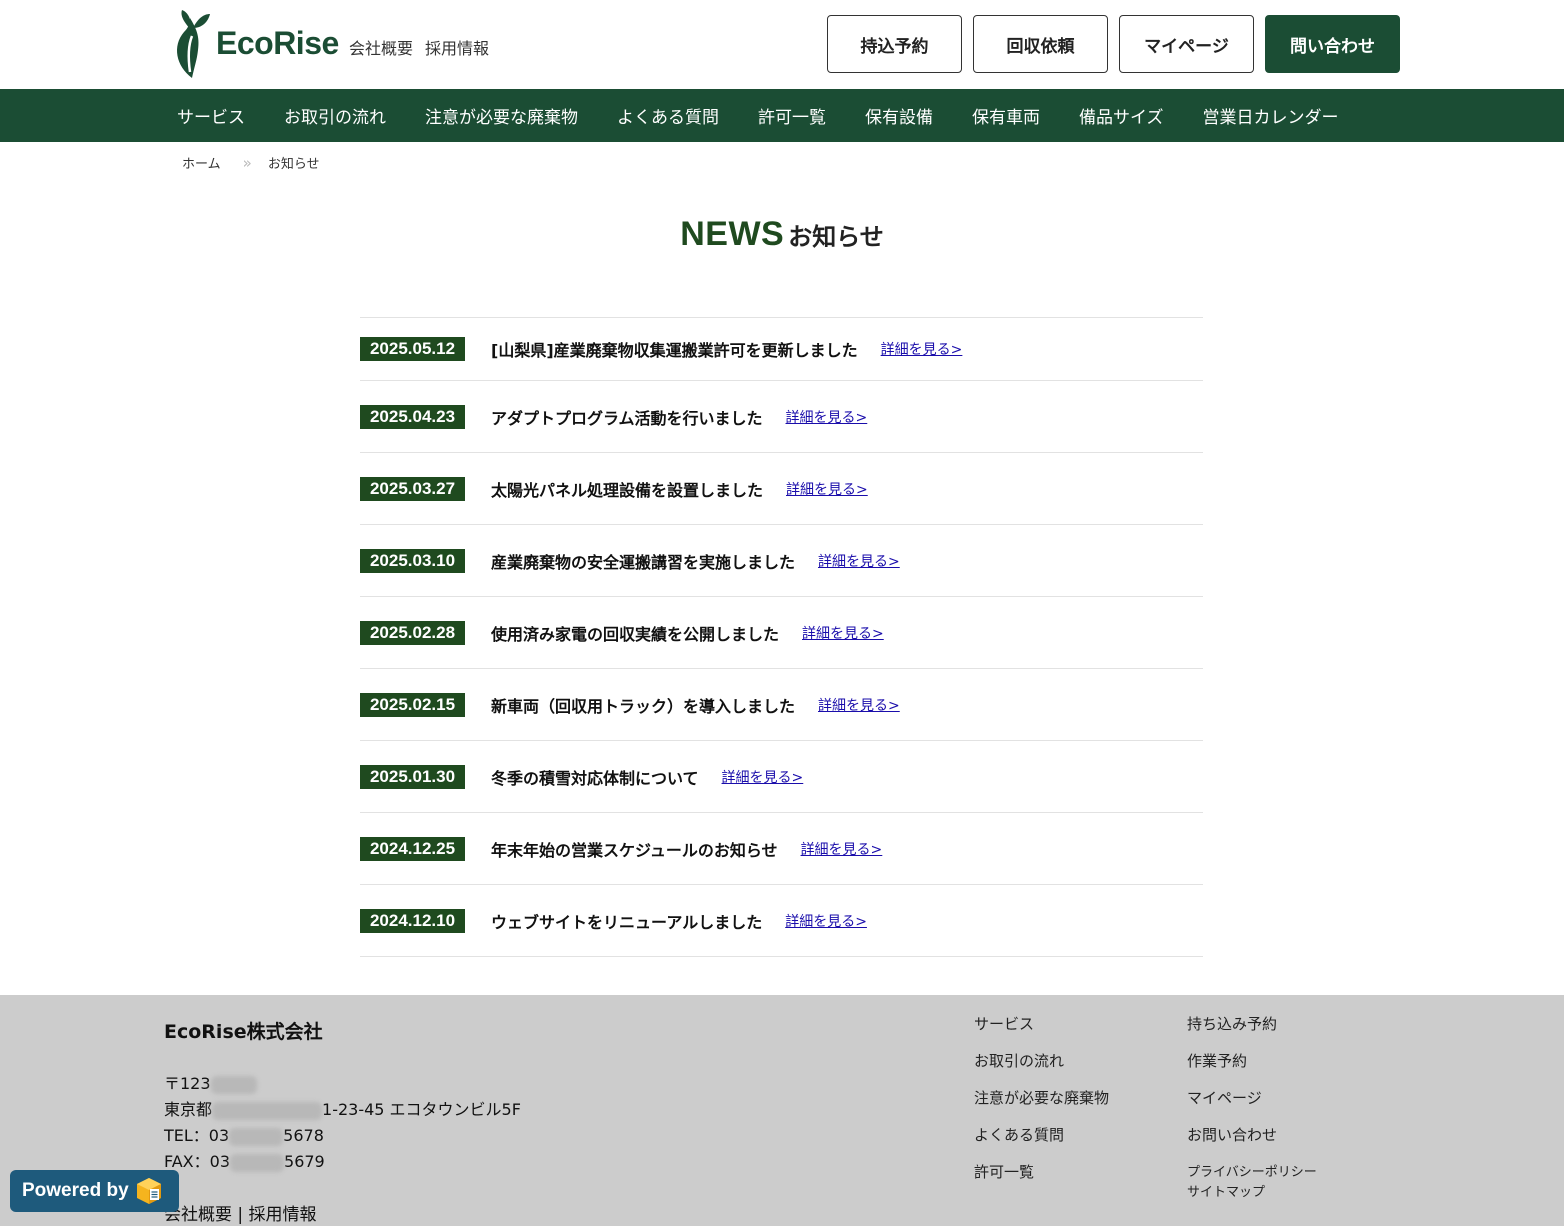  I want to click on news-date: 2025.05.12, so click(412, 349).